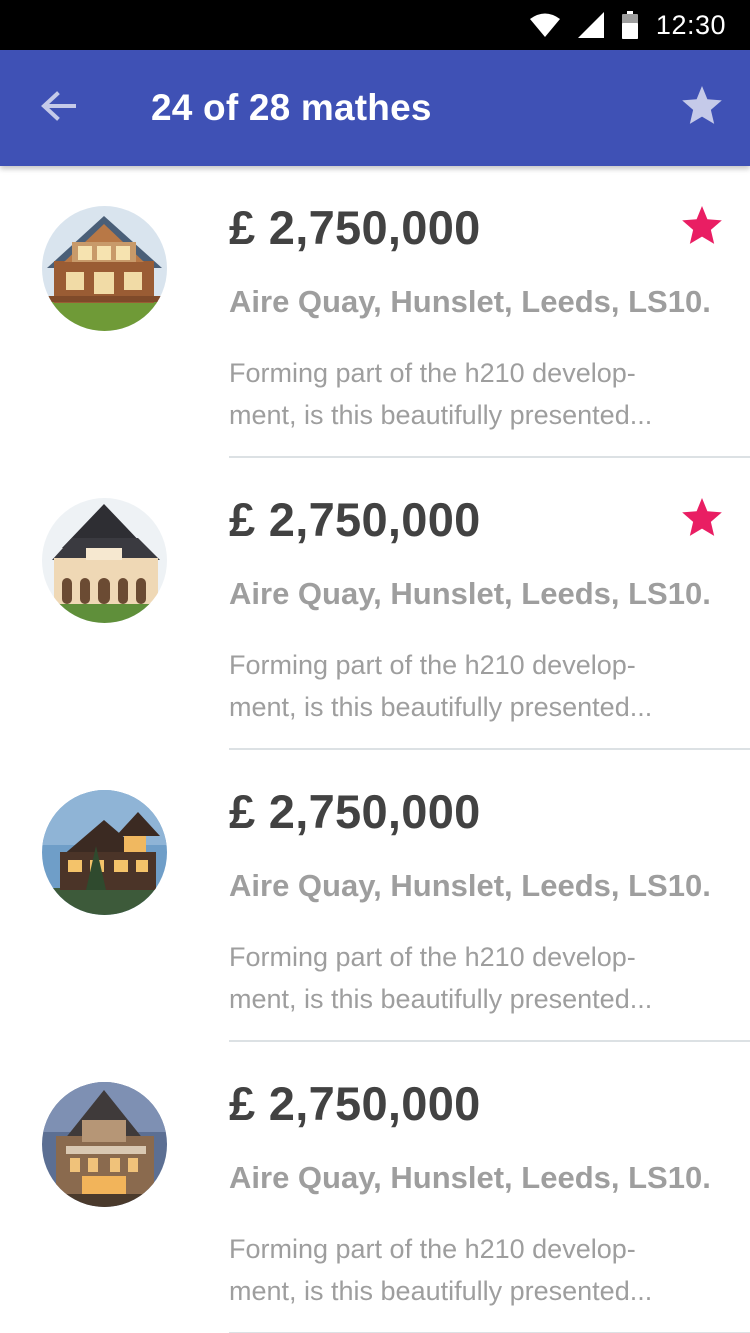 This screenshot has height=1333, width=750. What do you see at coordinates (590, 25) in the screenshot?
I see `cell-signal-icon` at bounding box center [590, 25].